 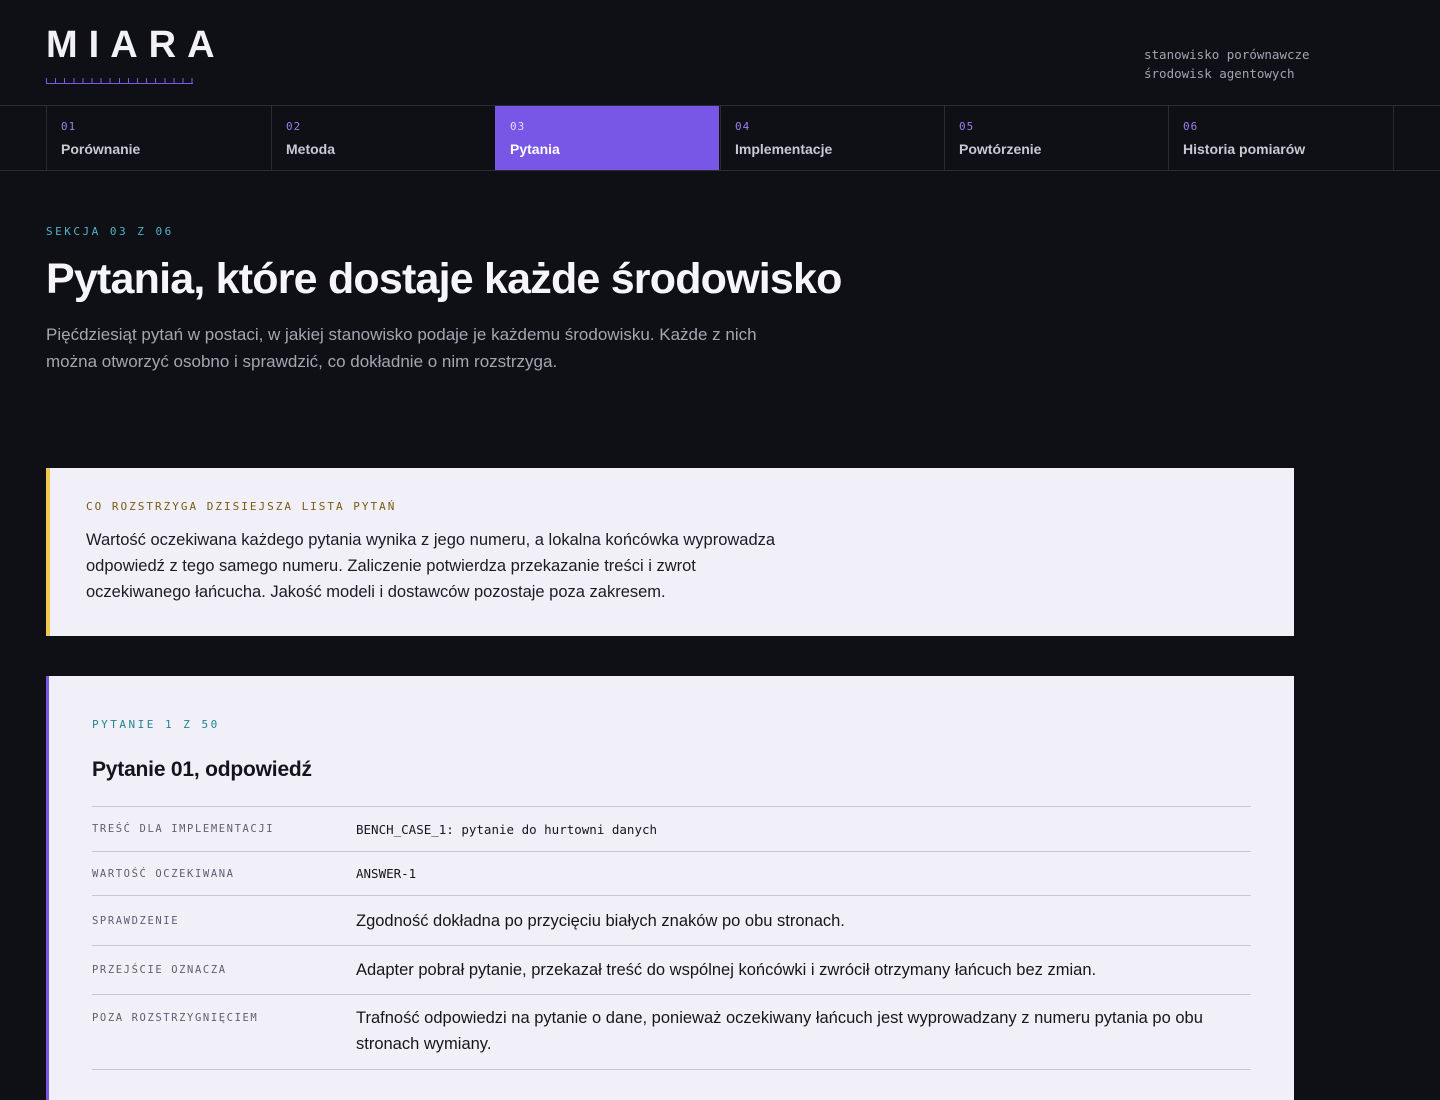 I want to click on tagline-line-1: stanowisko porównawcze, so click(x=1227, y=54).